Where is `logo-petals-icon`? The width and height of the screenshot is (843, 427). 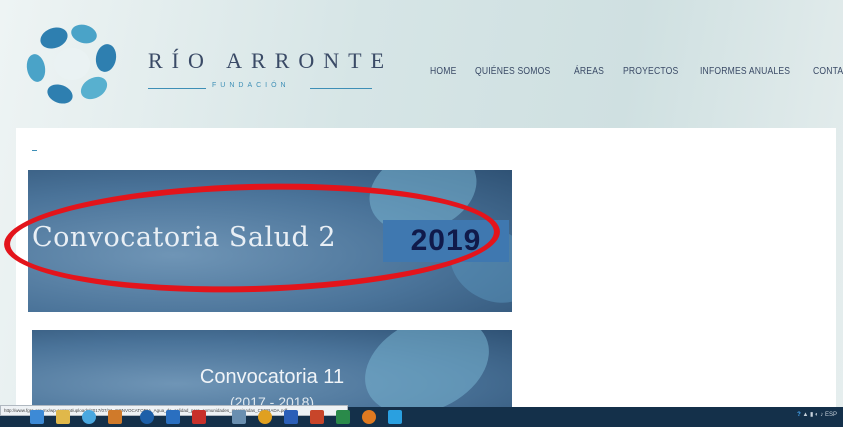
logo-petals-icon is located at coordinates (71, 64).